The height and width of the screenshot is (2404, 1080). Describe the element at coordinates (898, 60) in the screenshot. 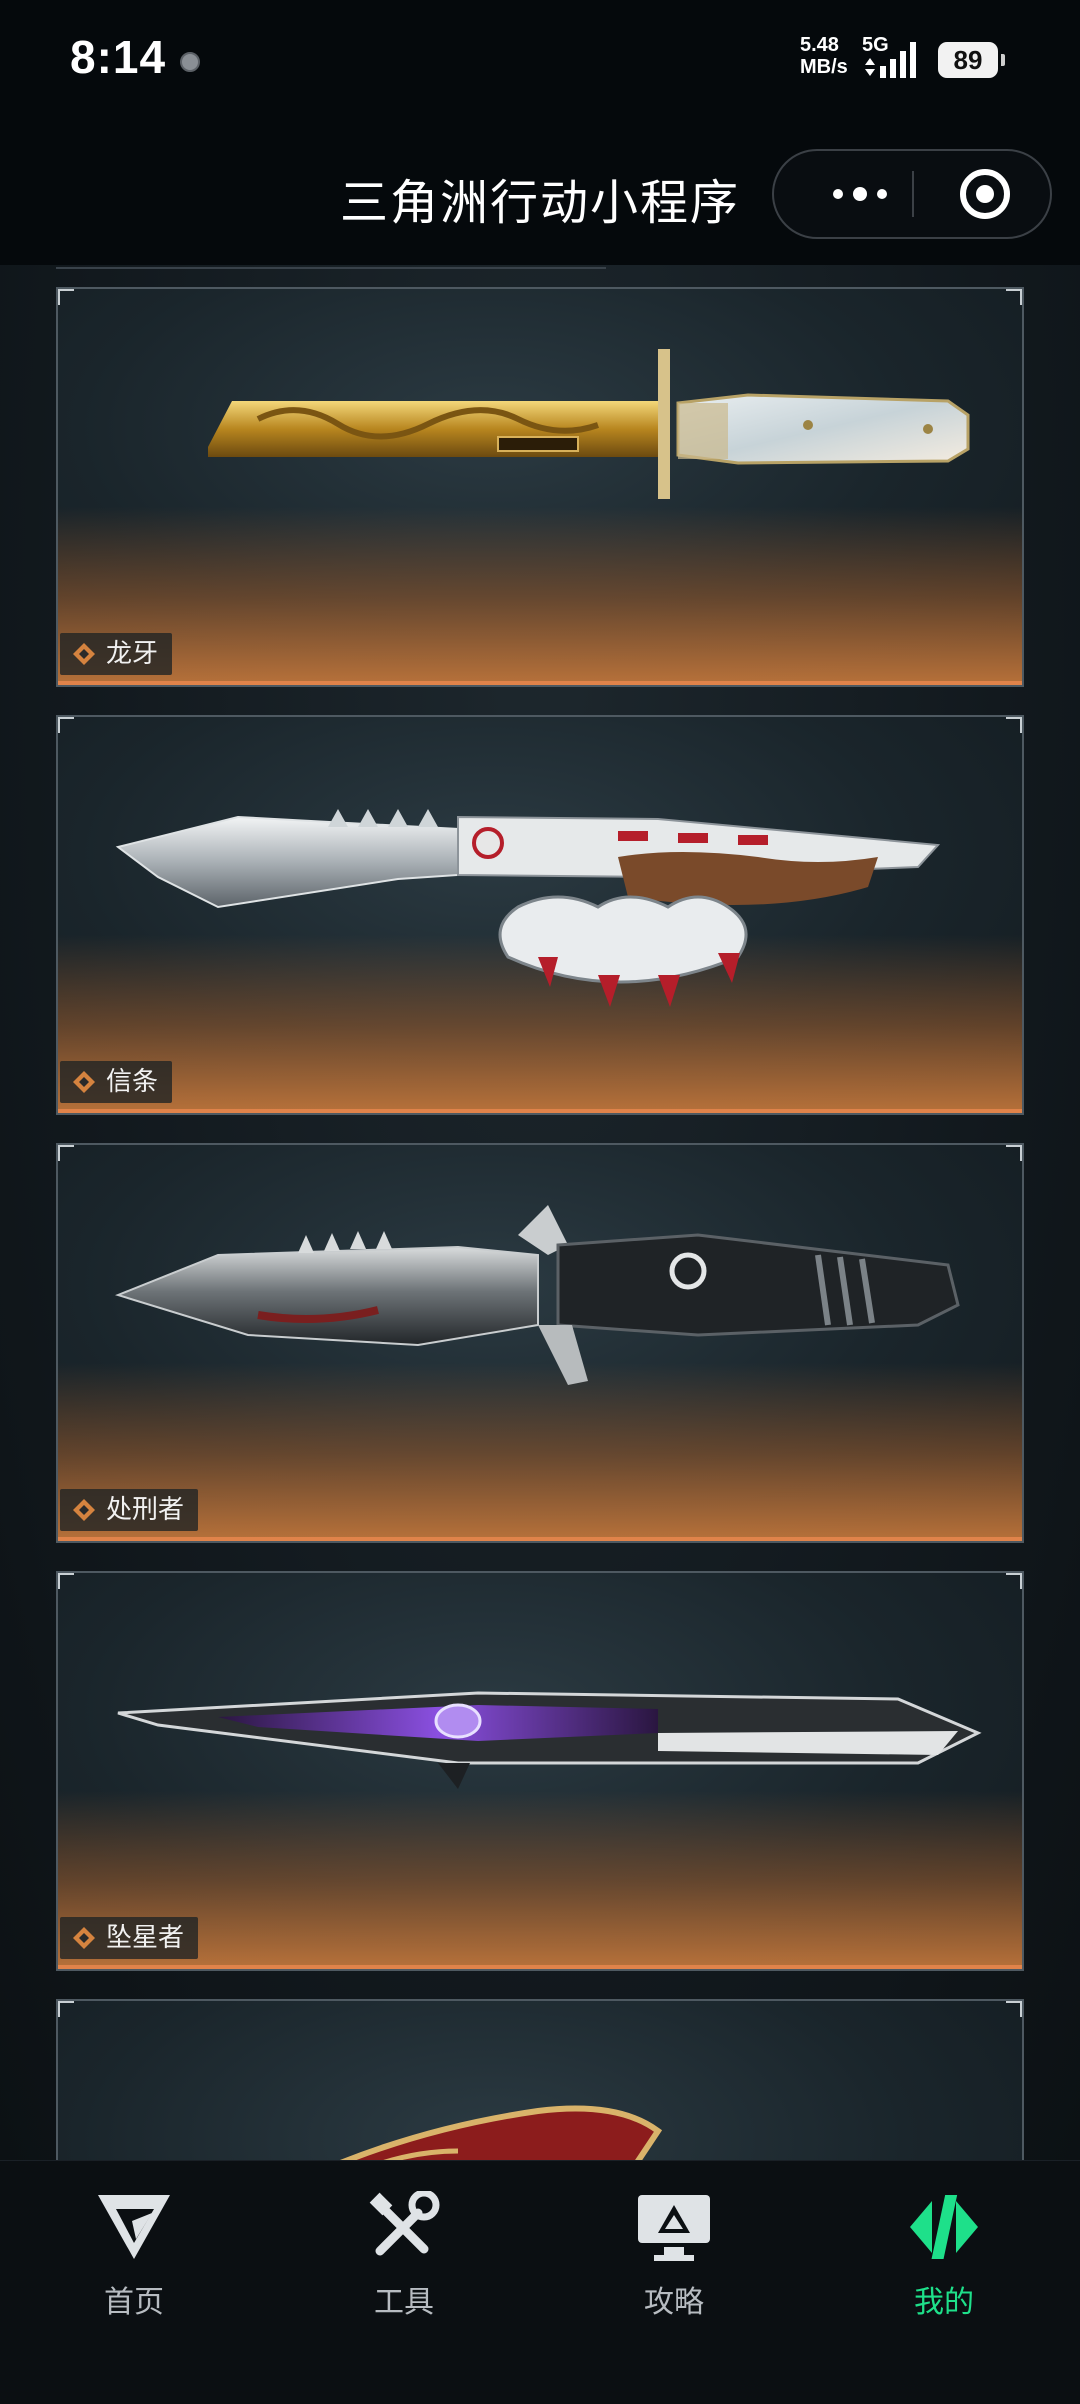

I see `signal-icon` at that location.